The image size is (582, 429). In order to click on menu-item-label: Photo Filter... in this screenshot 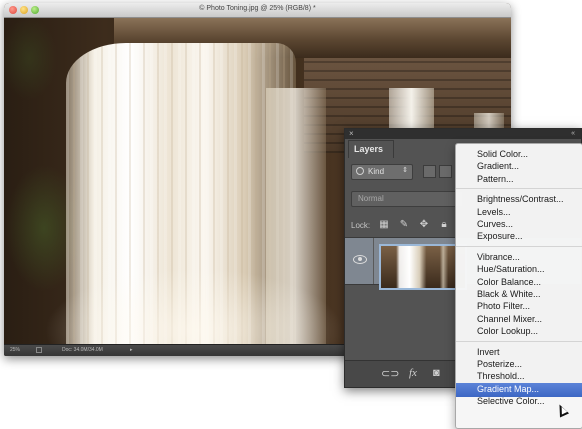, I will do `click(504, 306)`.